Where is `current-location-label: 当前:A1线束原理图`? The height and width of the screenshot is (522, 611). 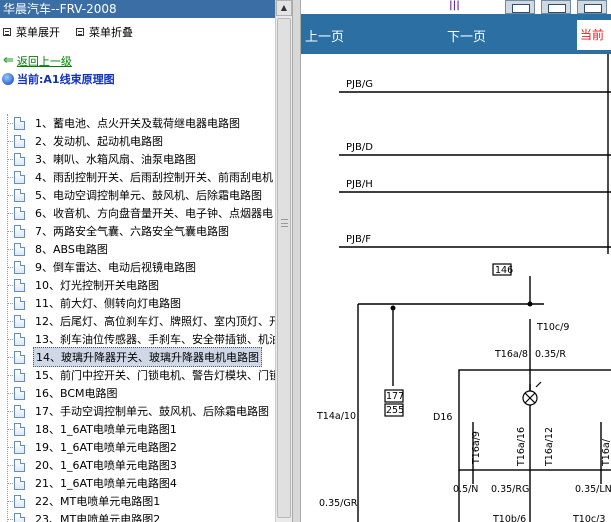 current-location-label: 当前:A1线束原理图 is located at coordinates (66, 79).